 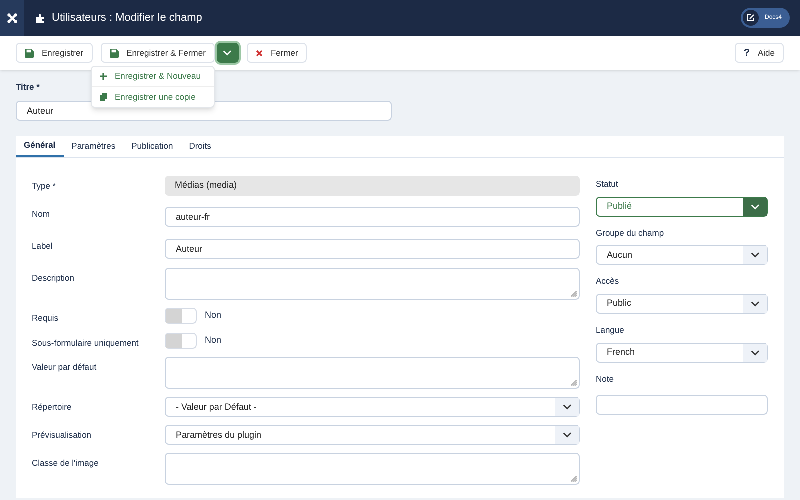 What do you see at coordinates (52, 407) in the screenshot?
I see `field-label: Répertoire` at bounding box center [52, 407].